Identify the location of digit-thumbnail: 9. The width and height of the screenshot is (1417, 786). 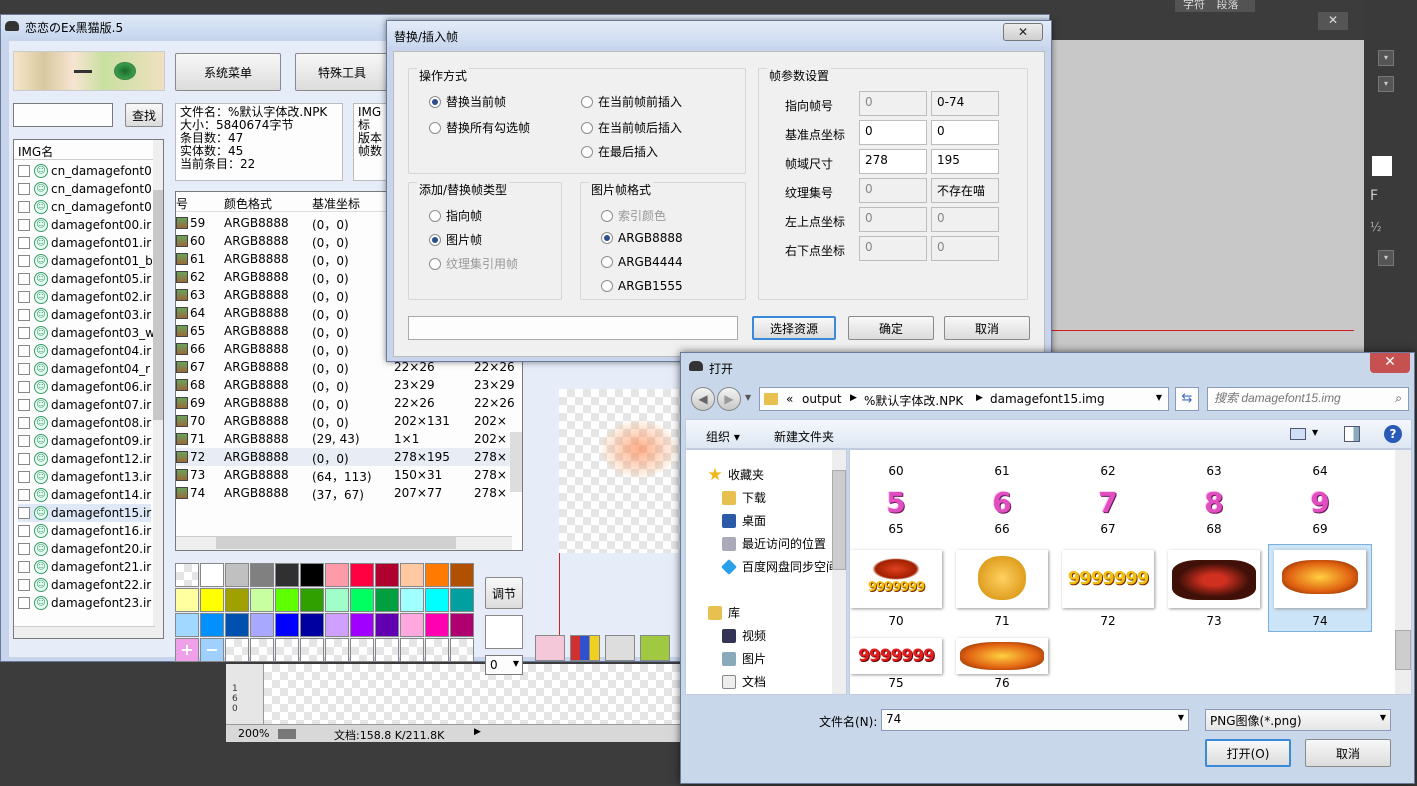
(1320, 503).